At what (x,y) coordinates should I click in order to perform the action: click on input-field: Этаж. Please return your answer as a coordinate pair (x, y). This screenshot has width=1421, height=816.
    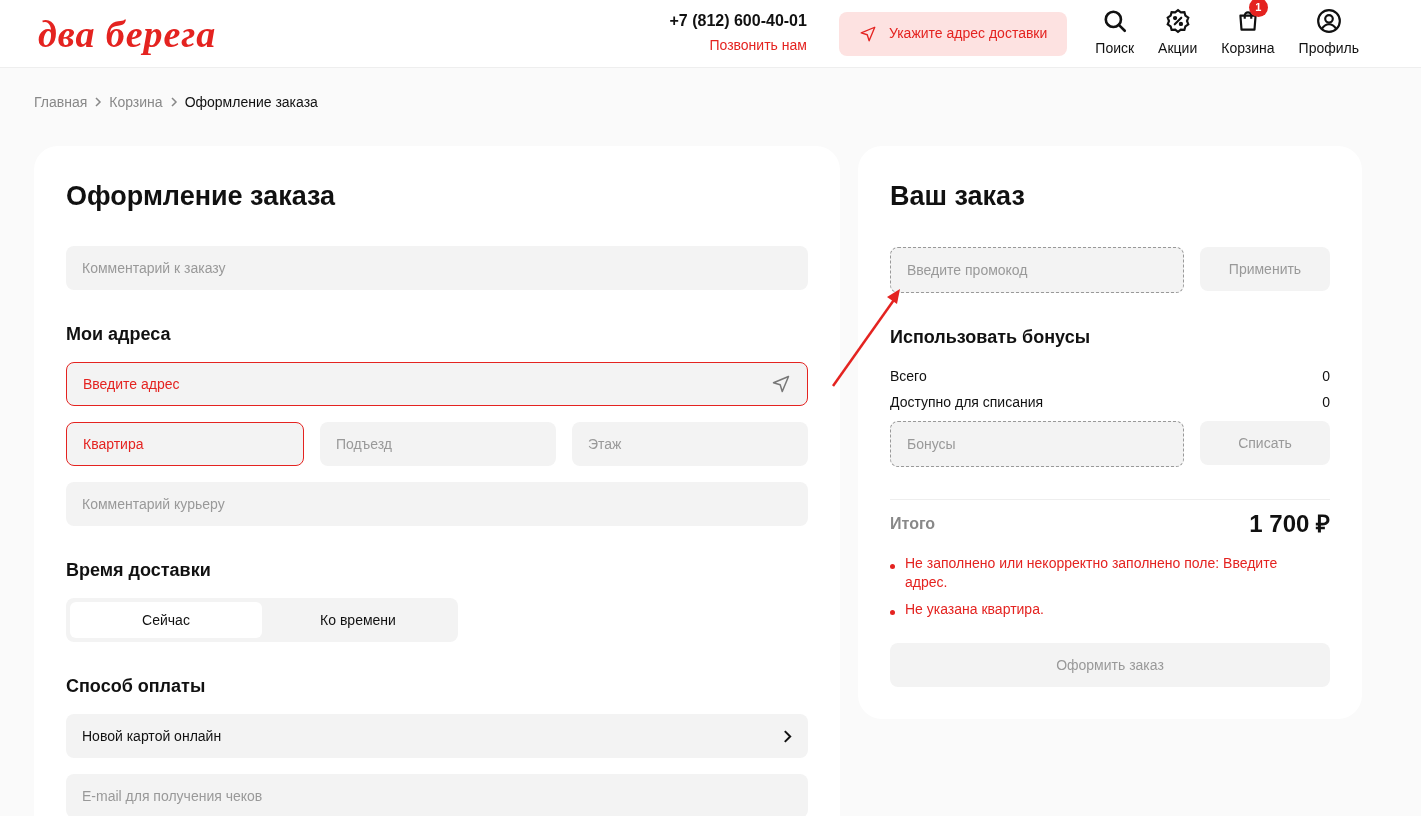
    Looking at the image, I should click on (690, 444).